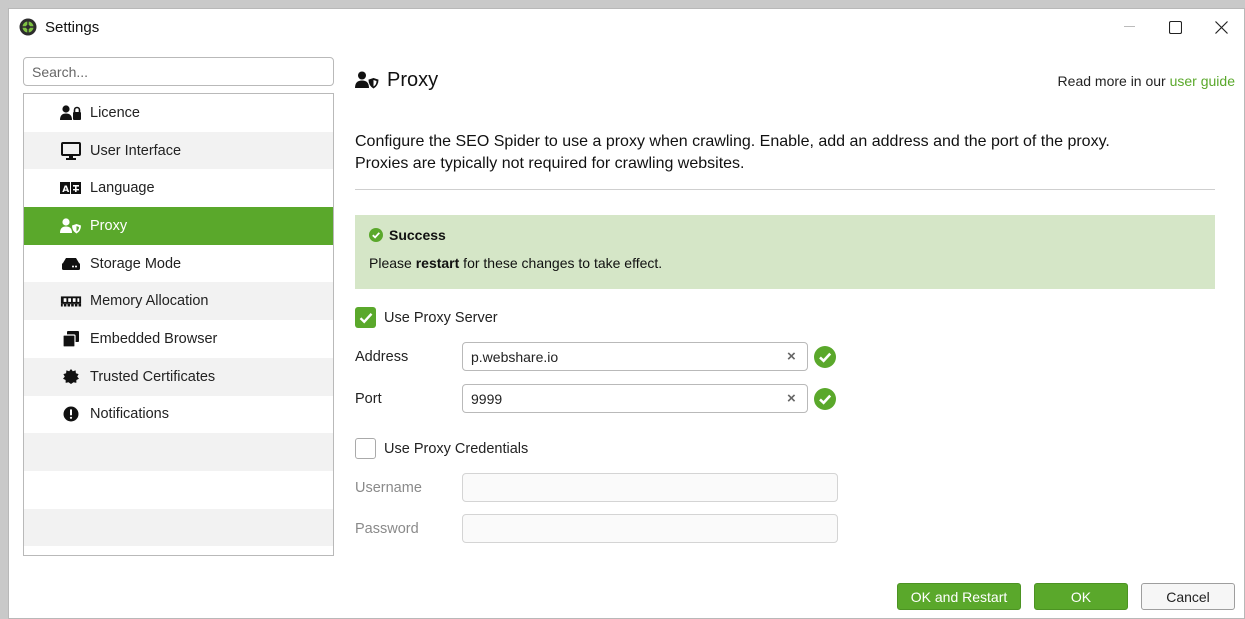 The height and width of the screenshot is (619, 1245). Describe the element at coordinates (368, 398) in the screenshot. I see `port-label: Port` at that location.